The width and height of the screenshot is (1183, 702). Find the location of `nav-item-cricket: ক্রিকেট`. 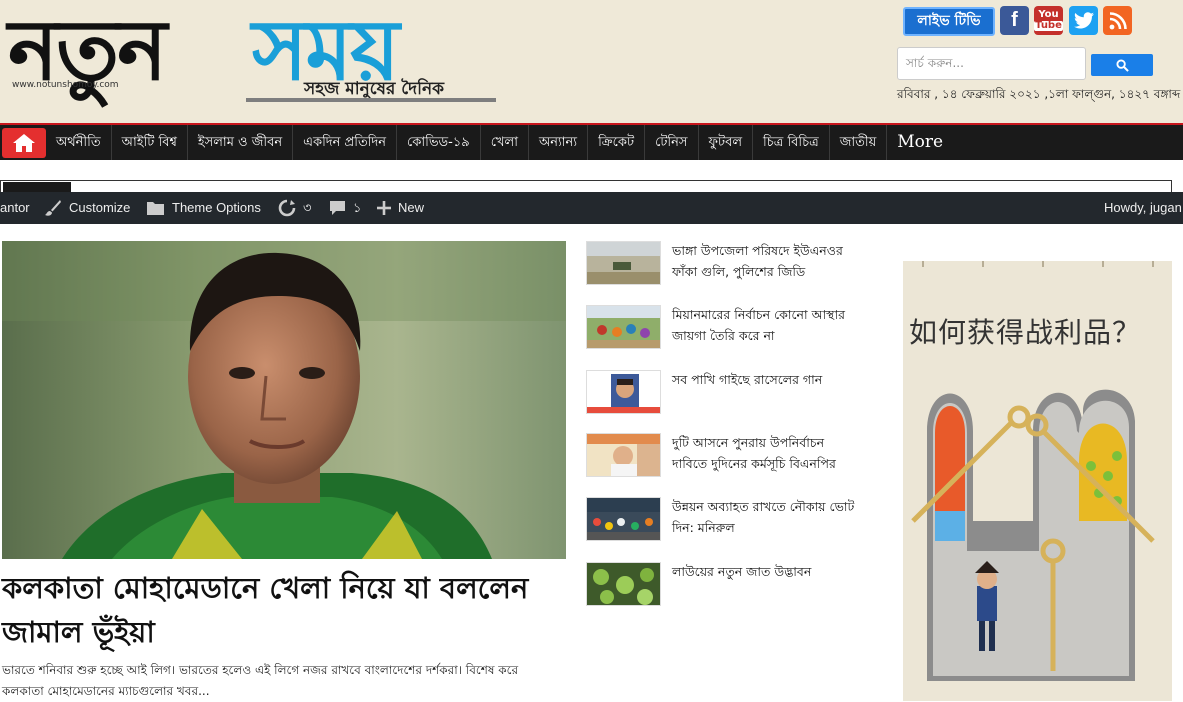

nav-item-cricket: ক্রিকেট is located at coordinates (617, 142).